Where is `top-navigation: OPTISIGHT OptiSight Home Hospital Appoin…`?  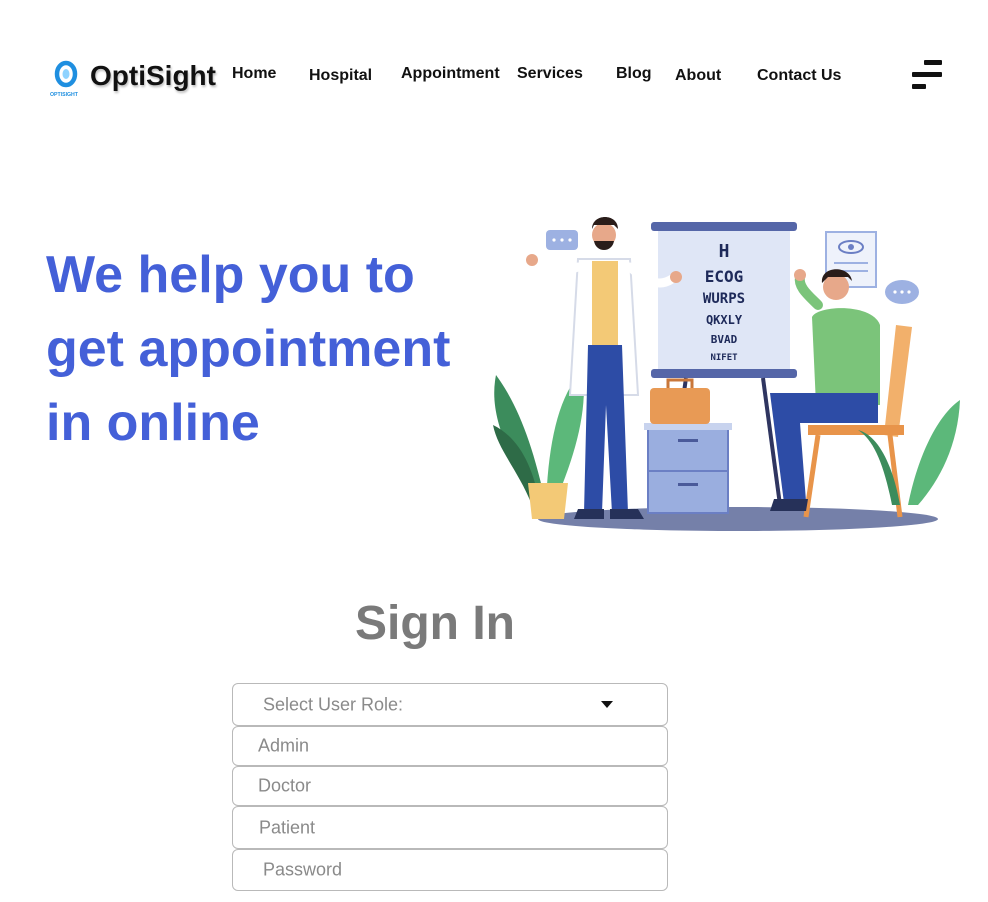
top-navigation: OPTISIGHT OptiSight Home Hospital Appoin… is located at coordinates (494, 60).